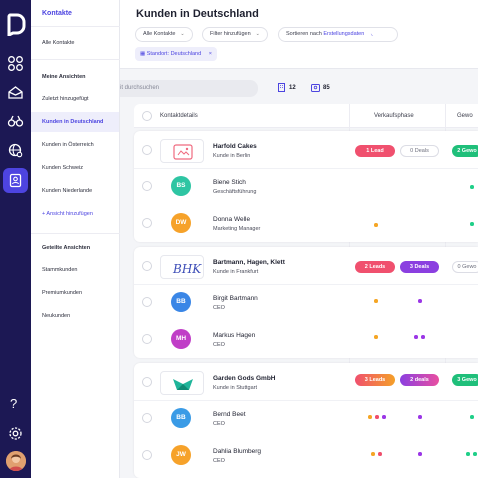 The width and height of the screenshot is (478, 478). I want to click on add-filter-label: Filter hinzufügen, so click(230, 34).